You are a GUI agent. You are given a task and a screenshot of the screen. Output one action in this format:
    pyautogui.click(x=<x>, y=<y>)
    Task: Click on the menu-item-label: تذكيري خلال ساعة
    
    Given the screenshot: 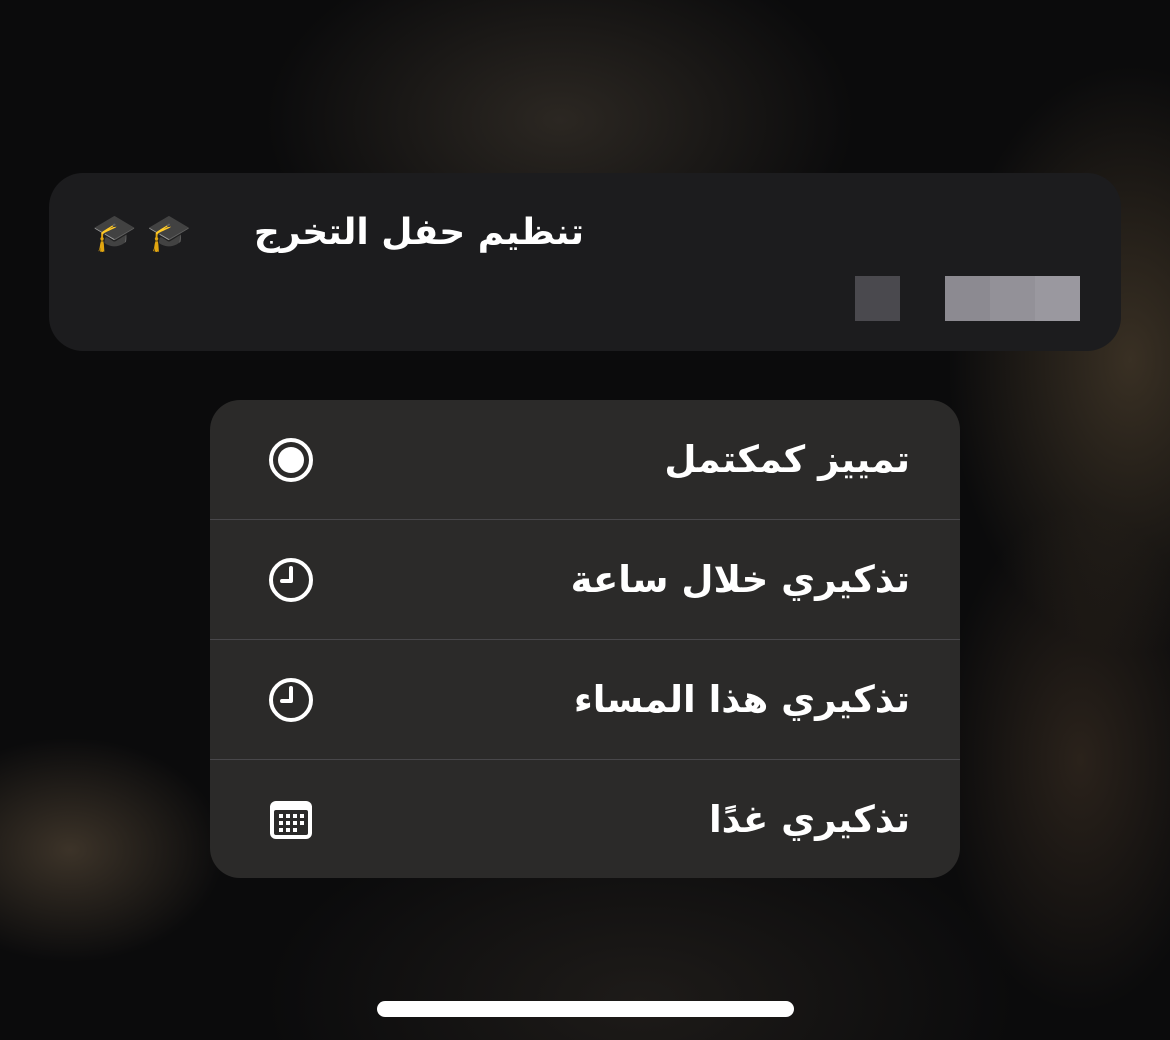 What is the action you would take?
    pyautogui.click(x=740, y=579)
    